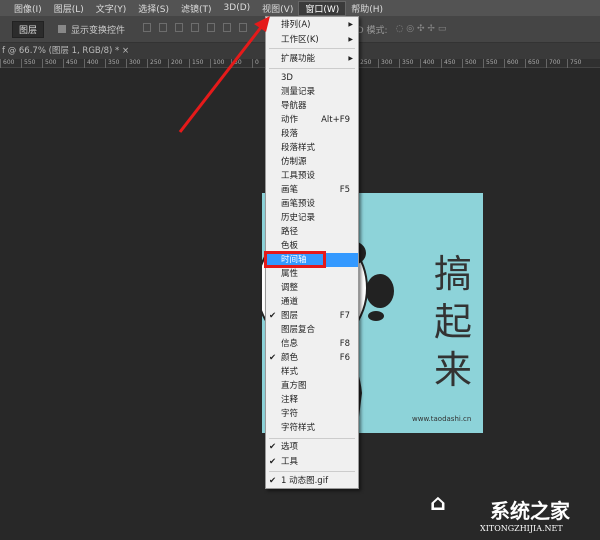  Describe the element at coordinates (312, 400) in the screenshot. I see `menu-item: 注释` at that location.